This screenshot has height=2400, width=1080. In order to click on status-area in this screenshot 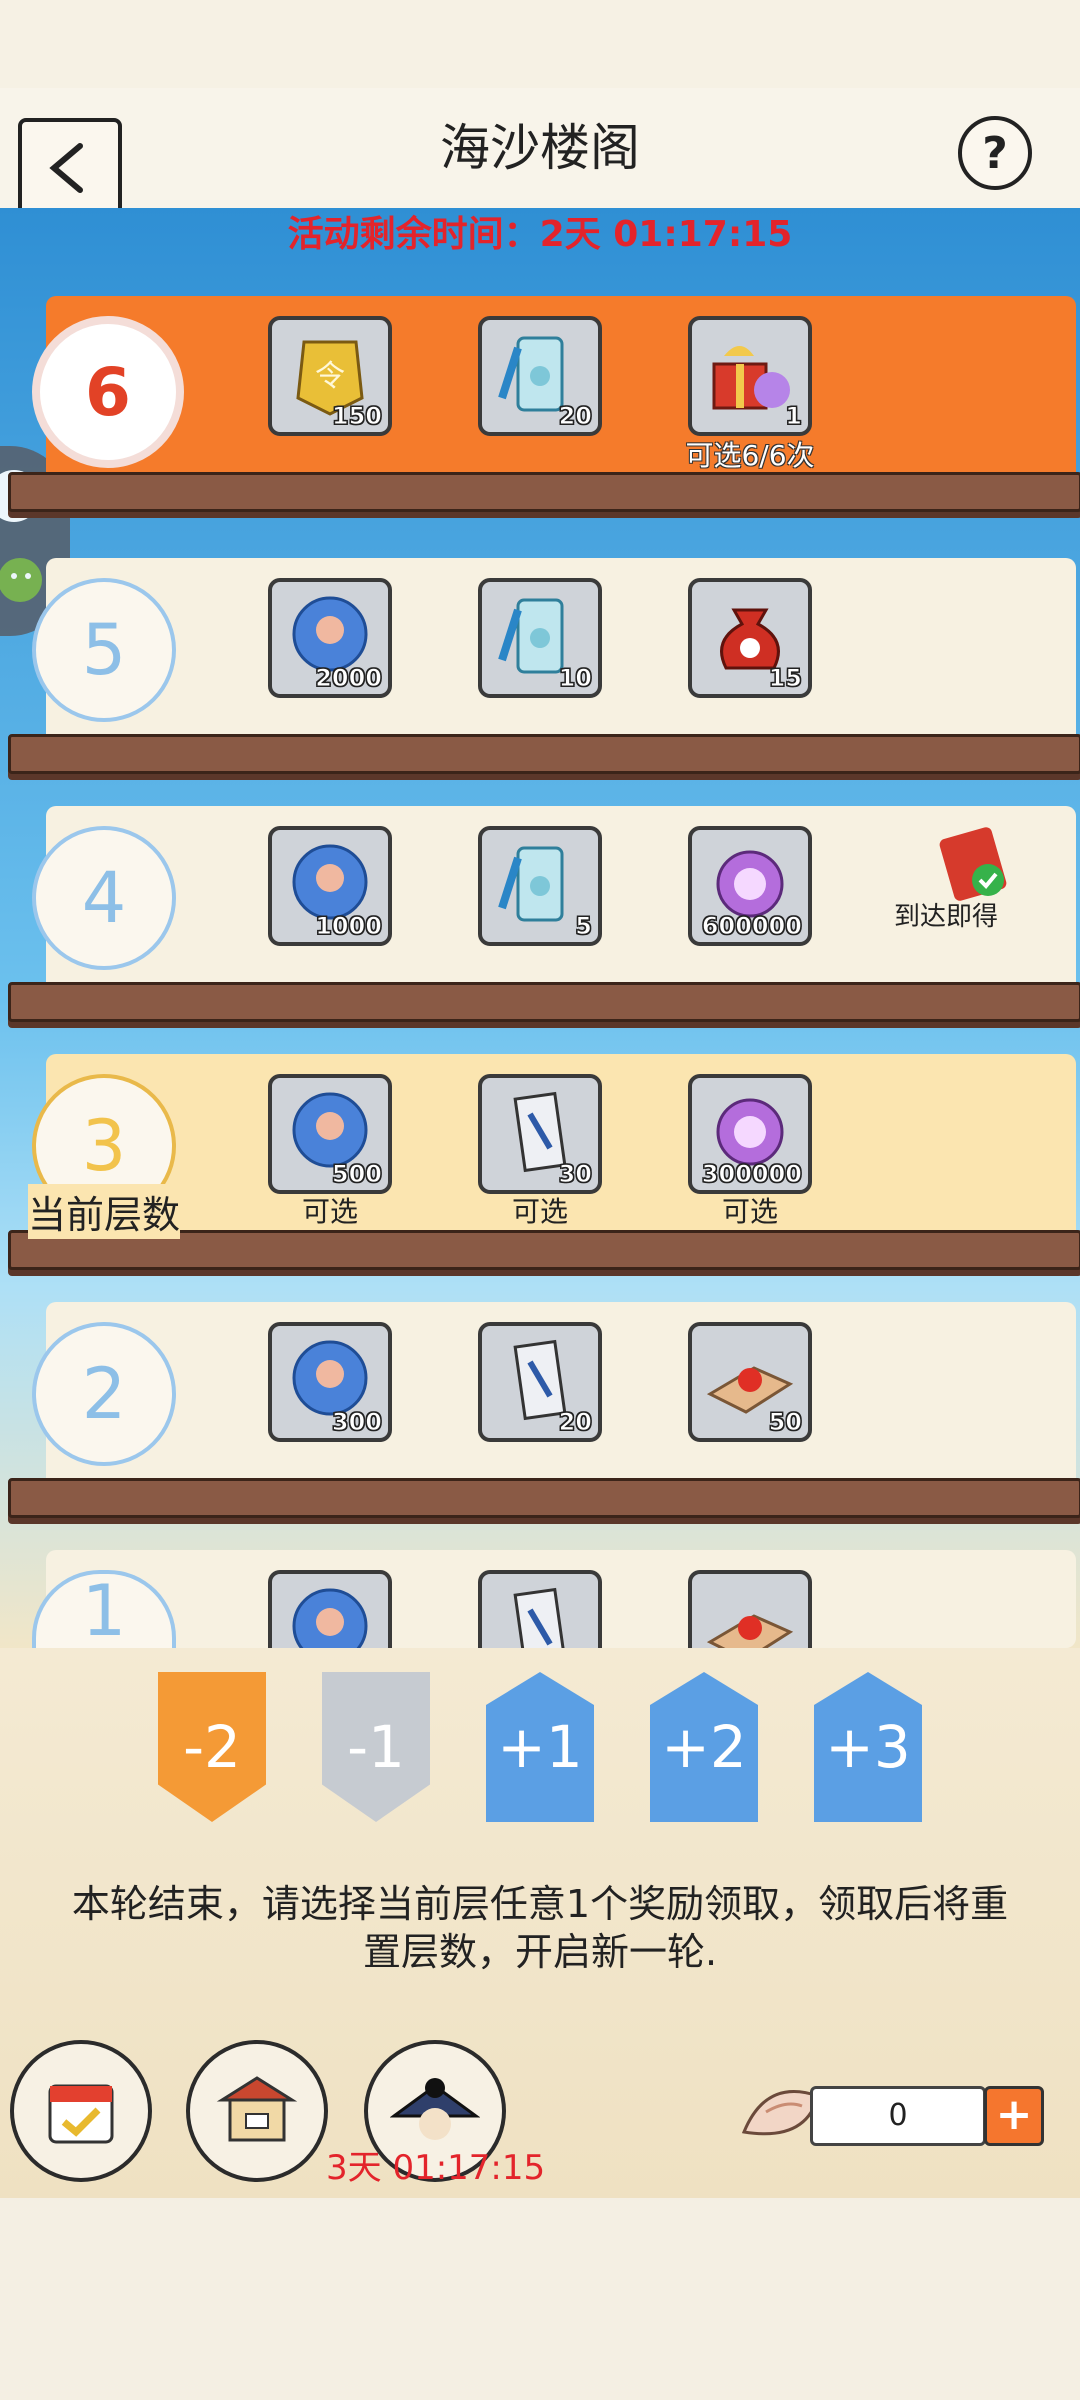, I will do `click(540, 44)`.